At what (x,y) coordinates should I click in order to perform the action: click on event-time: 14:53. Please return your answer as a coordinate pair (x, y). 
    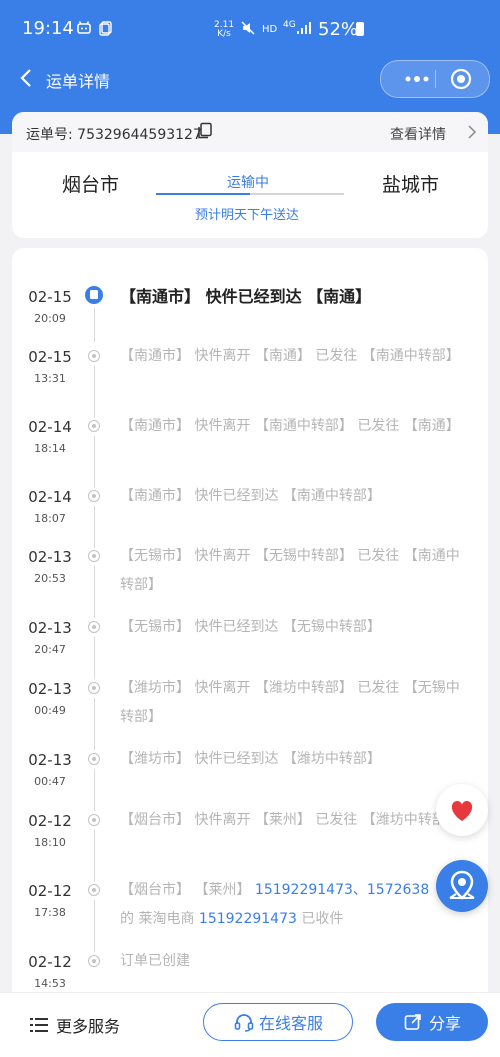
    Looking at the image, I should click on (50, 983).